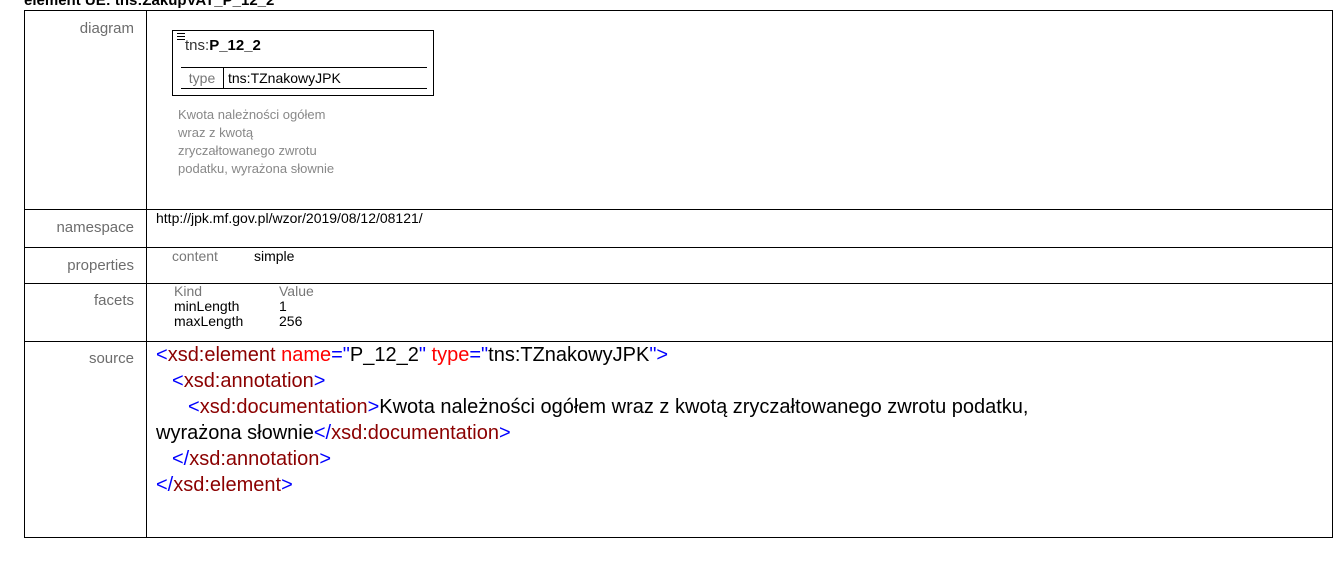  I want to click on annotation-line: Kwota należności ogółem, so click(252, 114).